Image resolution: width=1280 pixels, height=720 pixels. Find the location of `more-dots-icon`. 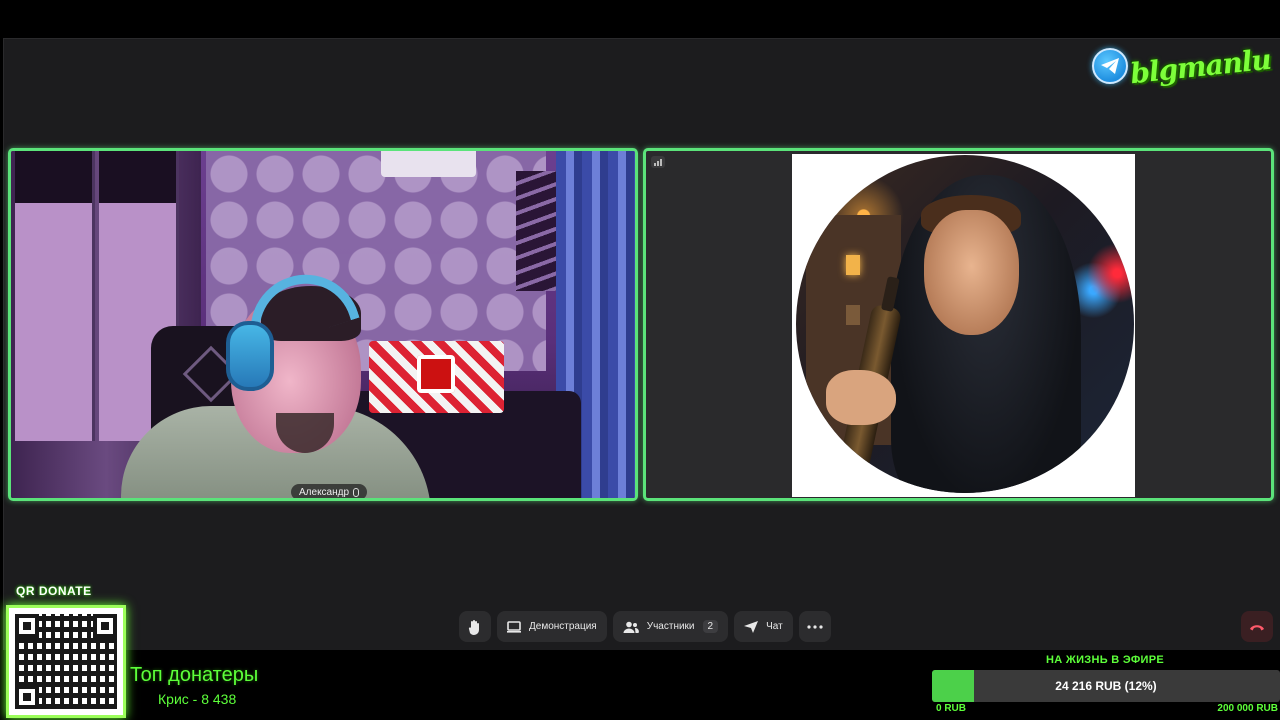

more-dots-icon is located at coordinates (815, 626).